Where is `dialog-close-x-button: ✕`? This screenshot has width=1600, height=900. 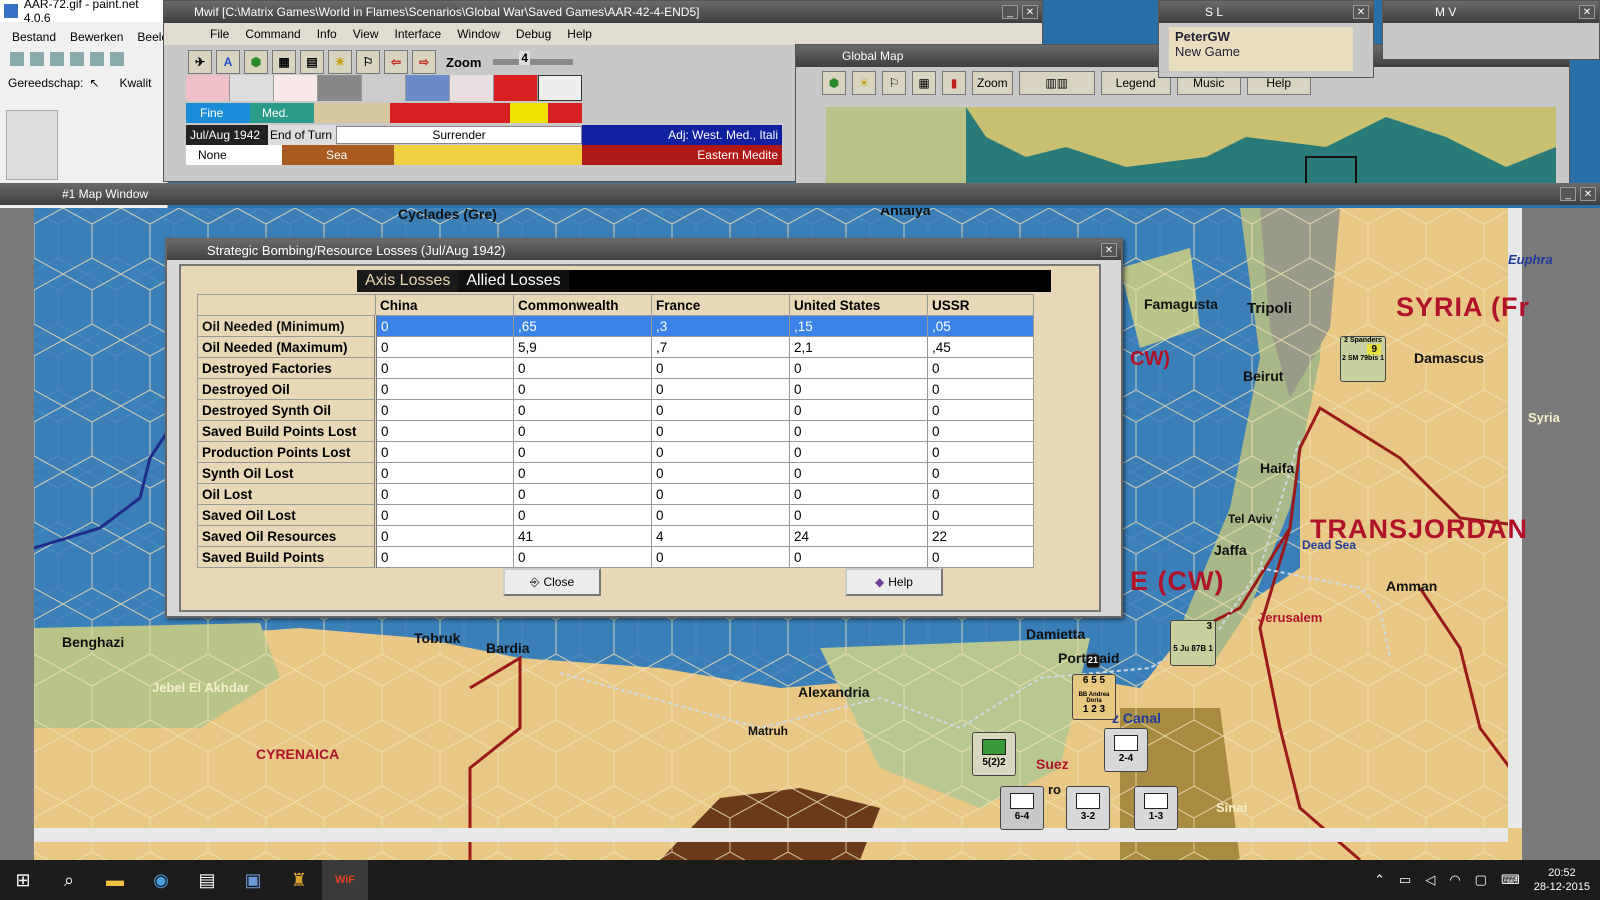 dialog-close-x-button: ✕ is located at coordinates (1109, 250).